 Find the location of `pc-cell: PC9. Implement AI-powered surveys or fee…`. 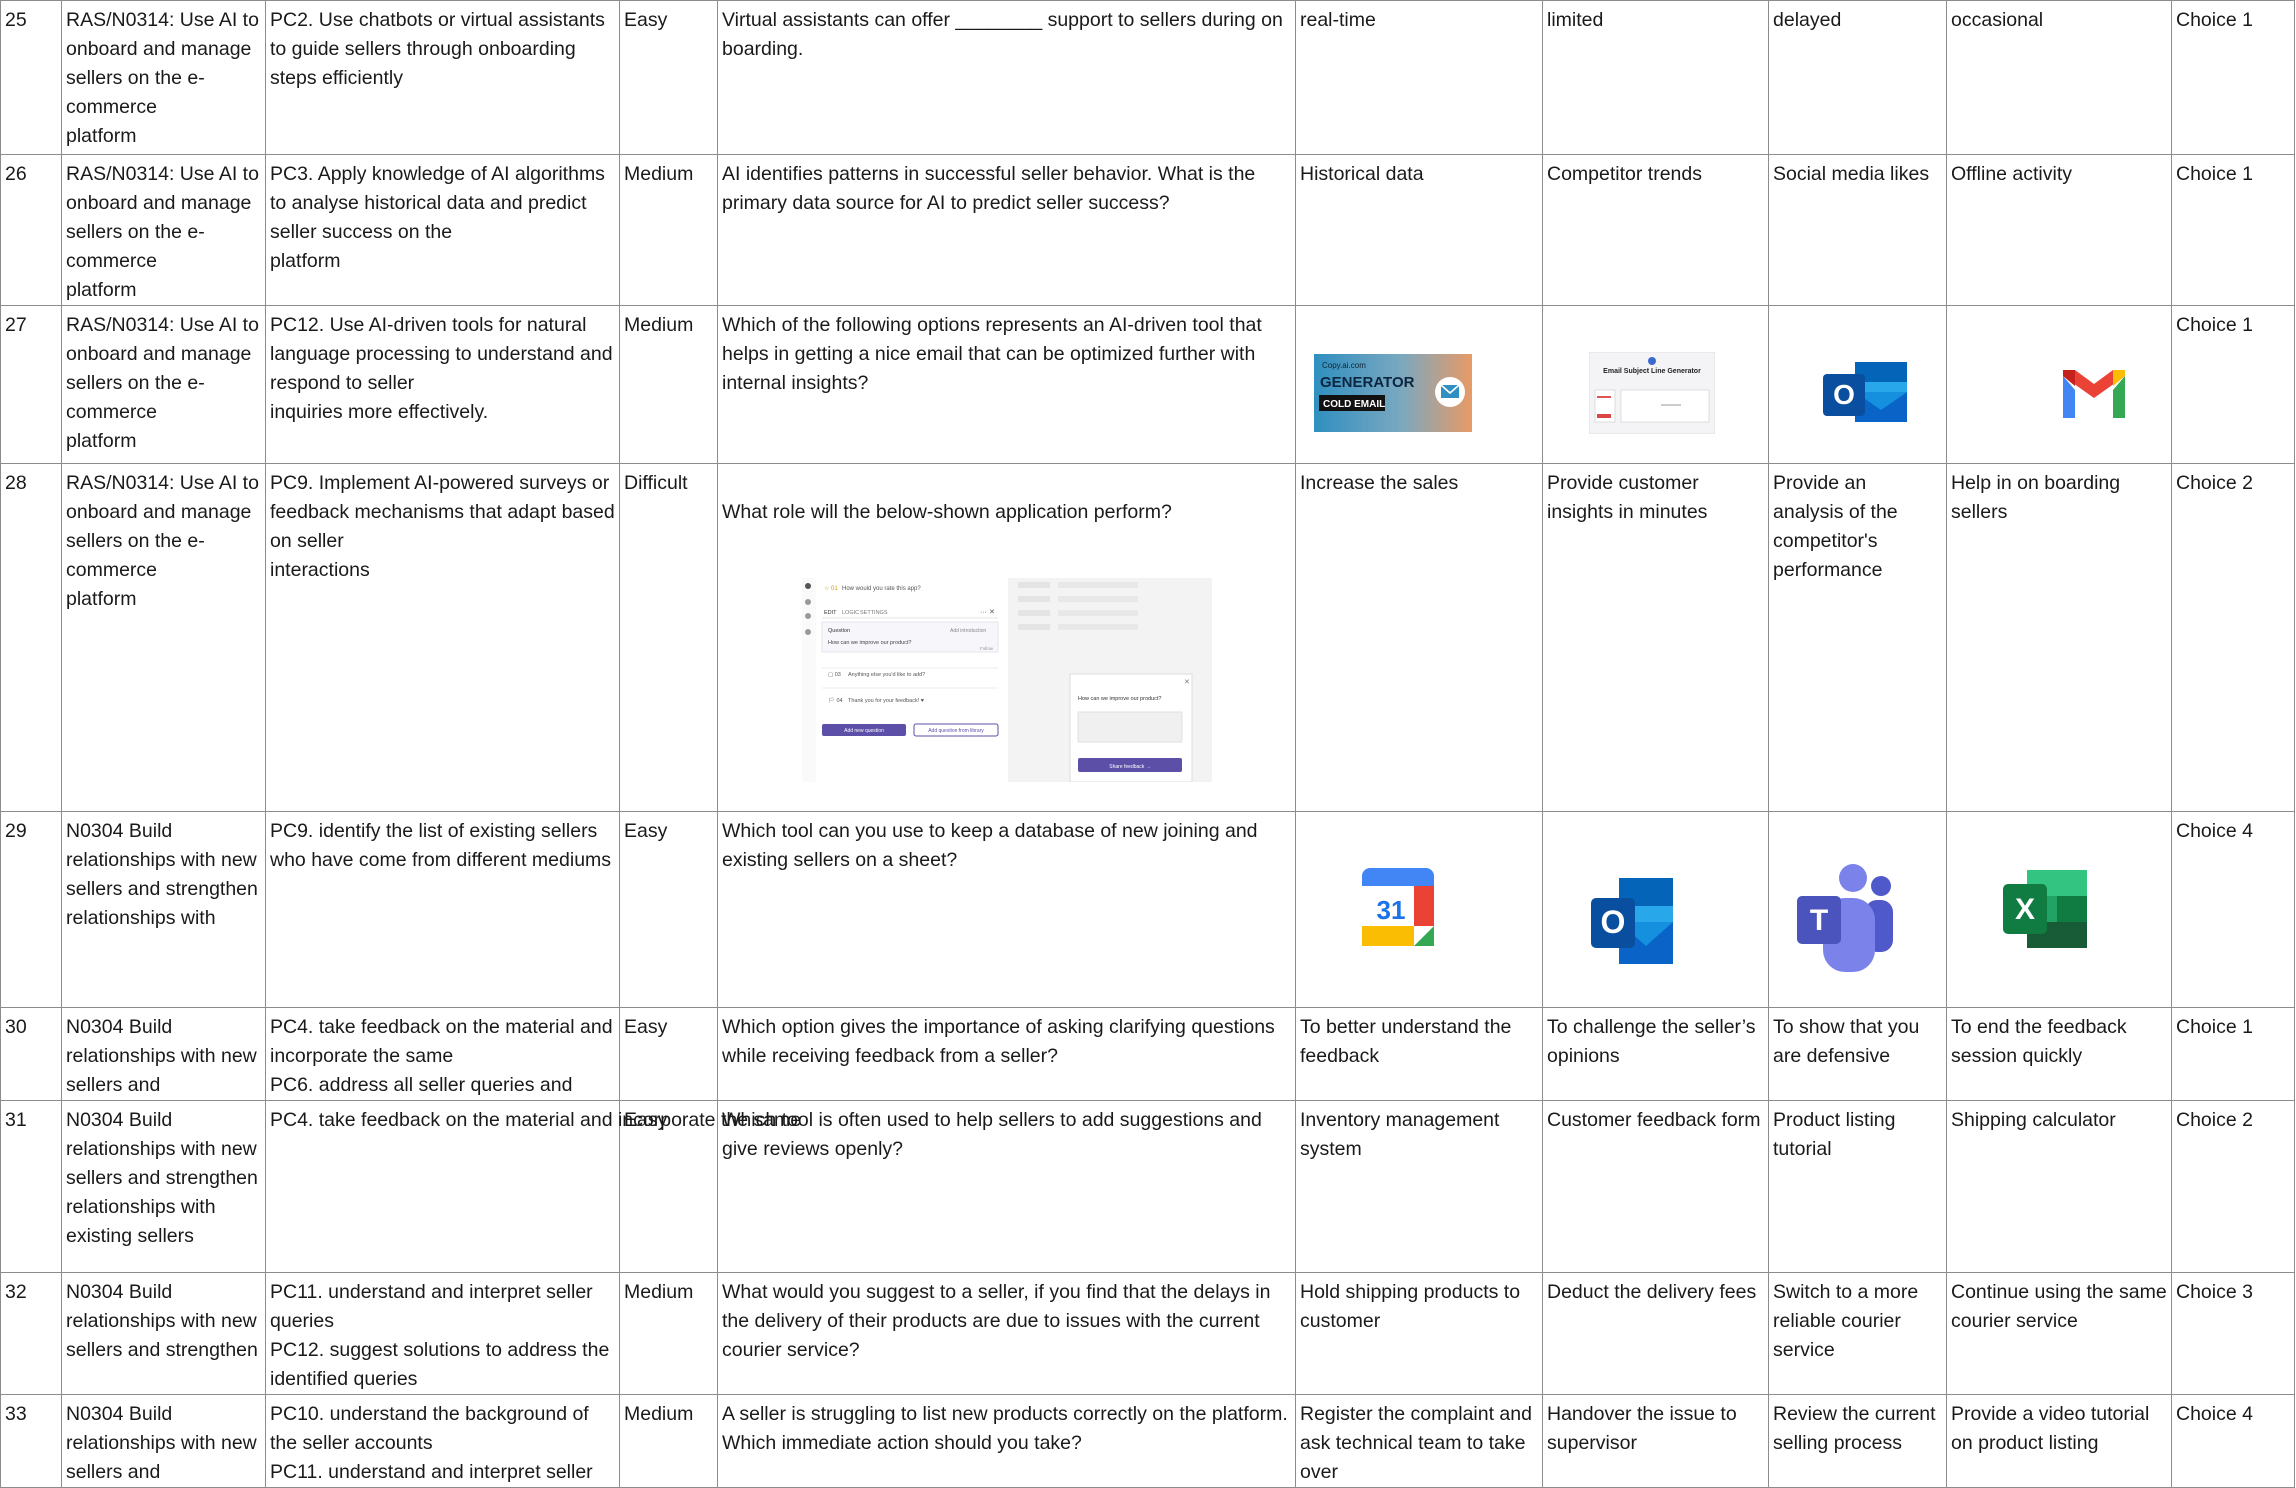

pc-cell: PC9. Implement AI-powered surveys or fee… is located at coordinates (442, 637).